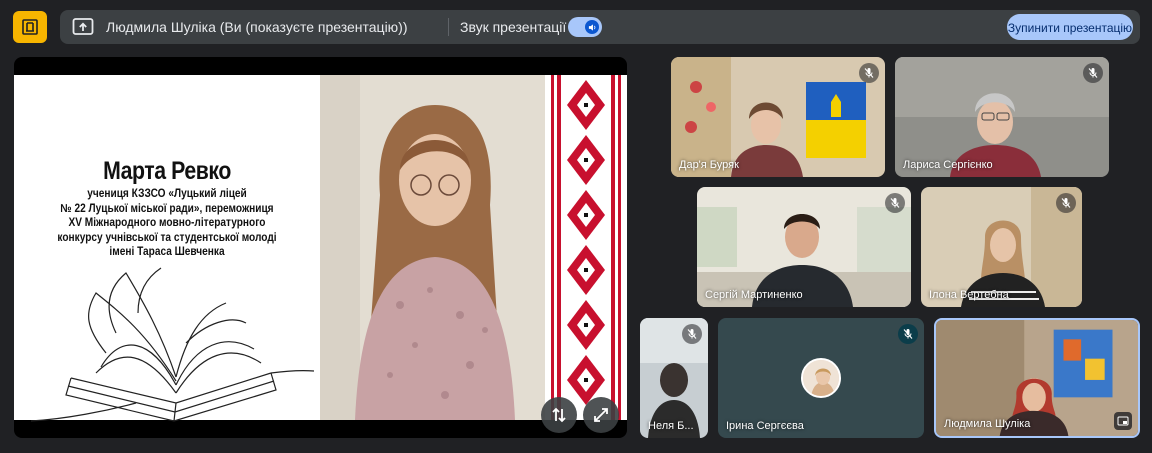  What do you see at coordinates (513, 27) in the screenshot?
I see `sound-label: Звук презентації` at bounding box center [513, 27].